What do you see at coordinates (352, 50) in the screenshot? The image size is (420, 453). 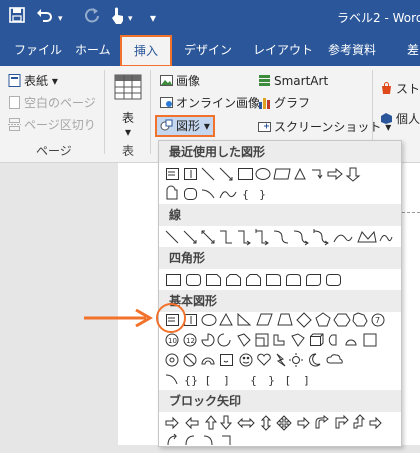 I see `tab-references: 参考資料` at bounding box center [352, 50].